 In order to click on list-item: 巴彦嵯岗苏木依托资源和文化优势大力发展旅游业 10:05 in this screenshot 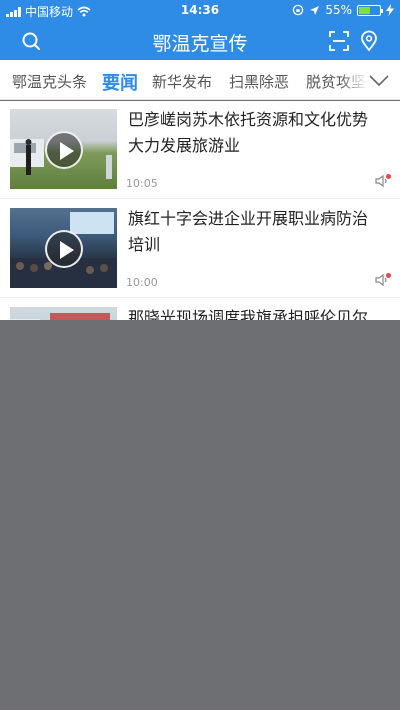, I will do `click(200, 150)`.